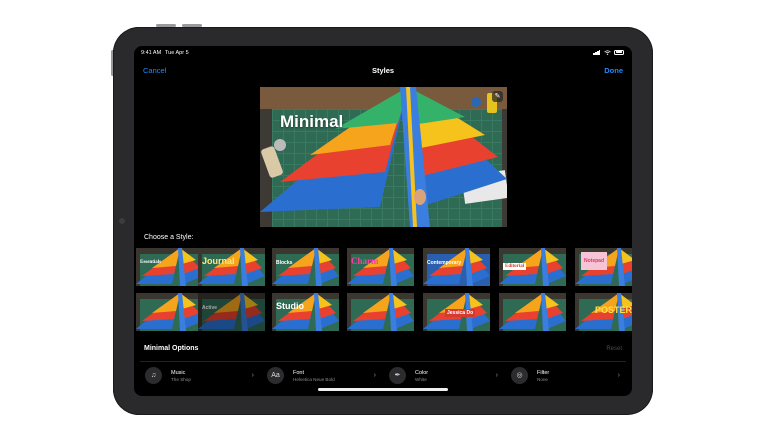 This screenshot has width=760, height=430. Describe the element at coordinates (178, 373) in the screenshot. I see `option-name: Music` at that location.